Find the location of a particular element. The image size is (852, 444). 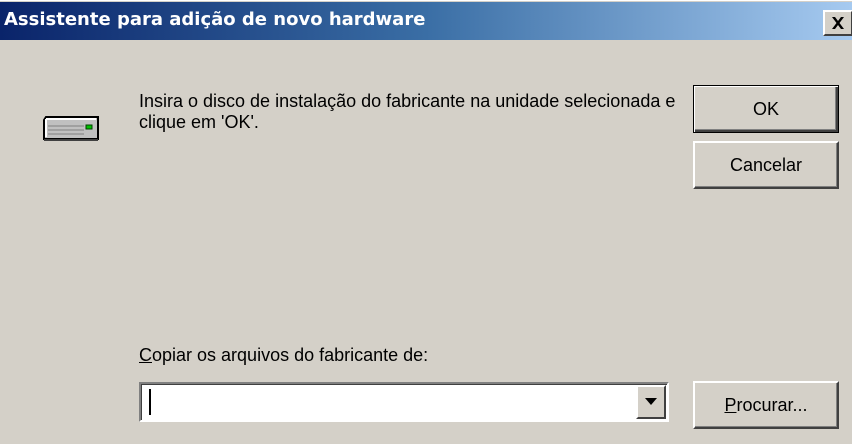

copy-from-label-accel: C is located at coordinates (145, 355).